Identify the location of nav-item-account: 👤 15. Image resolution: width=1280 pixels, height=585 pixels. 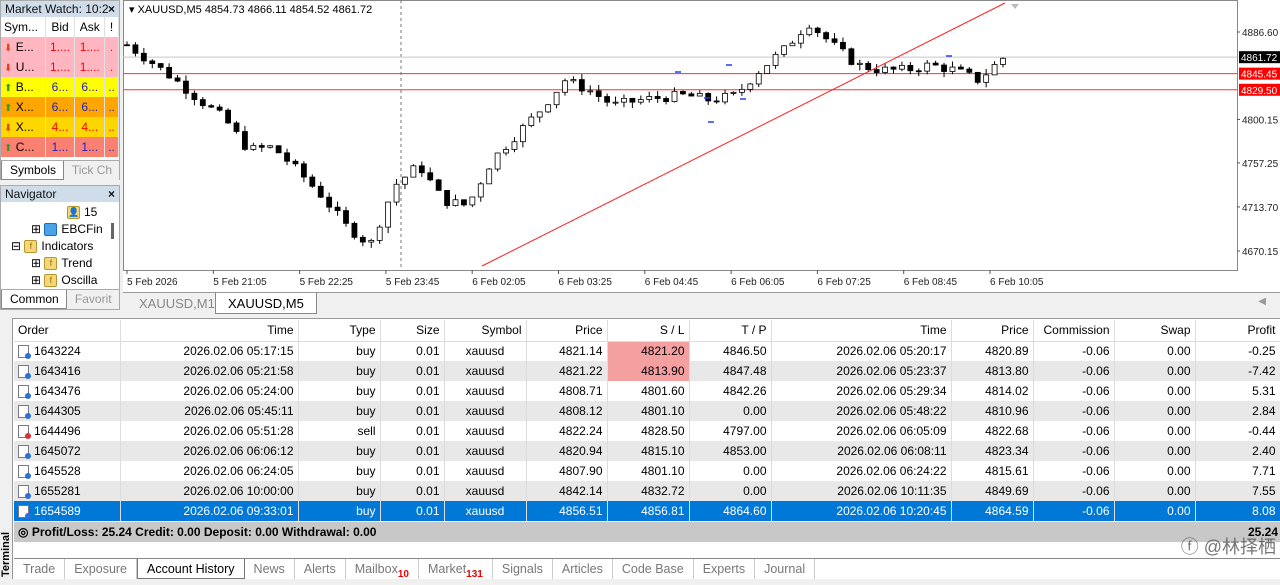
(82, 212).